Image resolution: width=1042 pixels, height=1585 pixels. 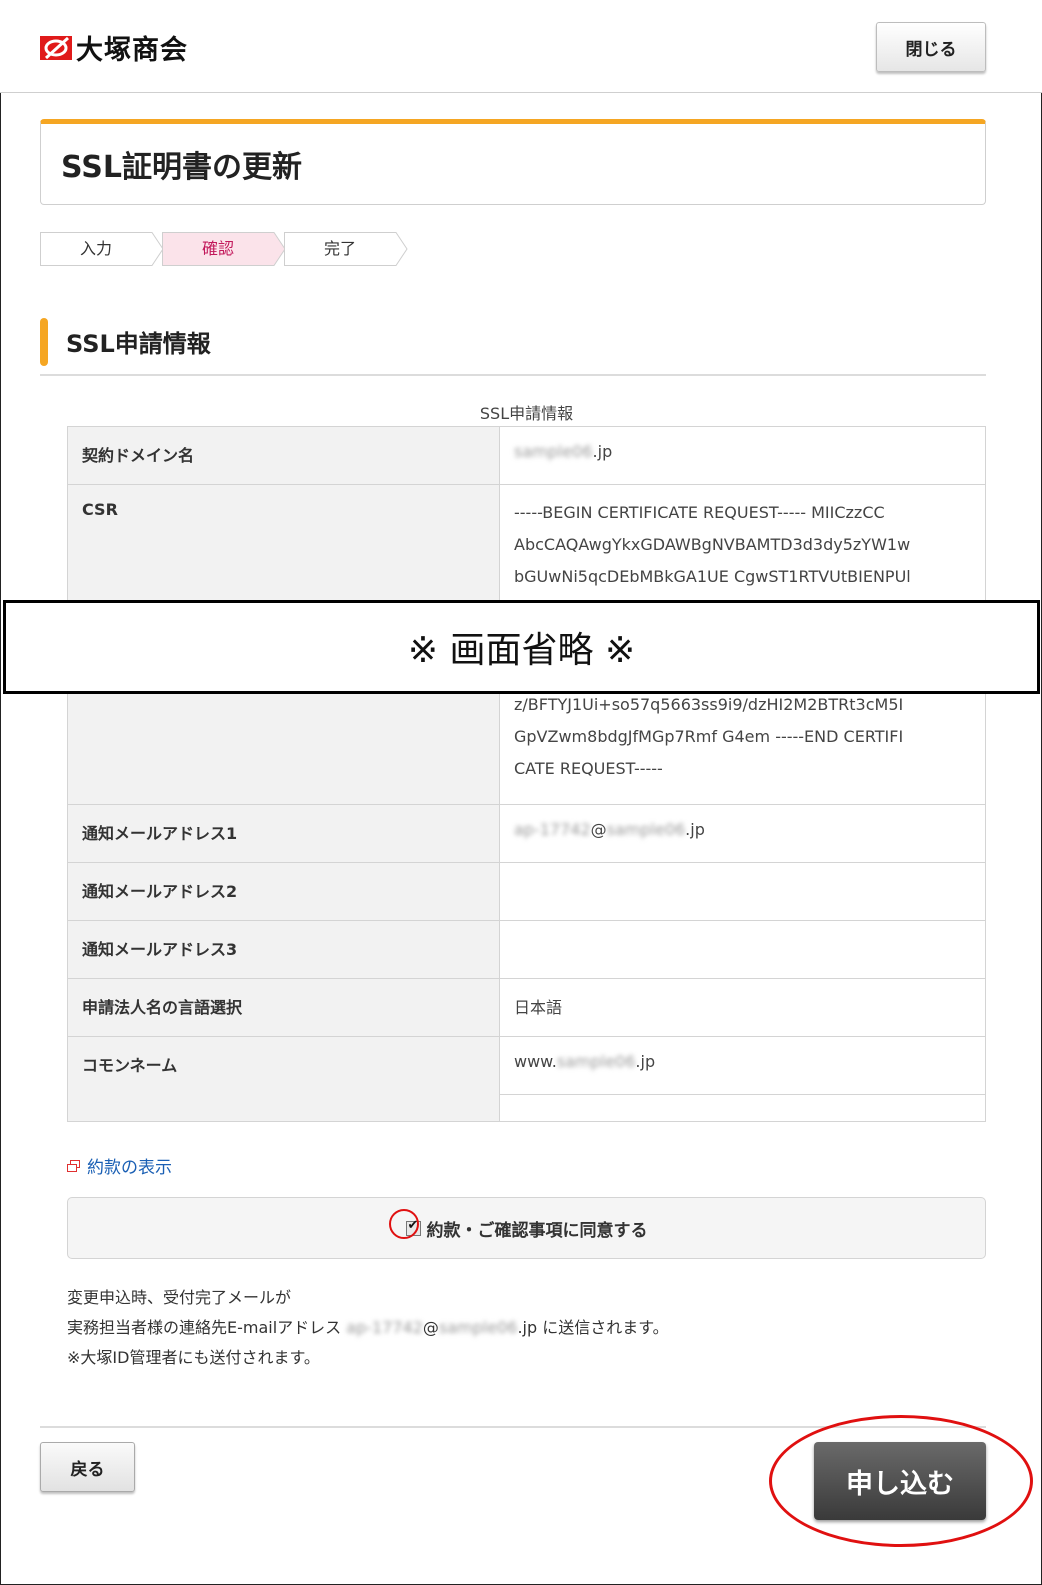 I want to click on domain-value: sample06.jp, so click(x=742, y=455).